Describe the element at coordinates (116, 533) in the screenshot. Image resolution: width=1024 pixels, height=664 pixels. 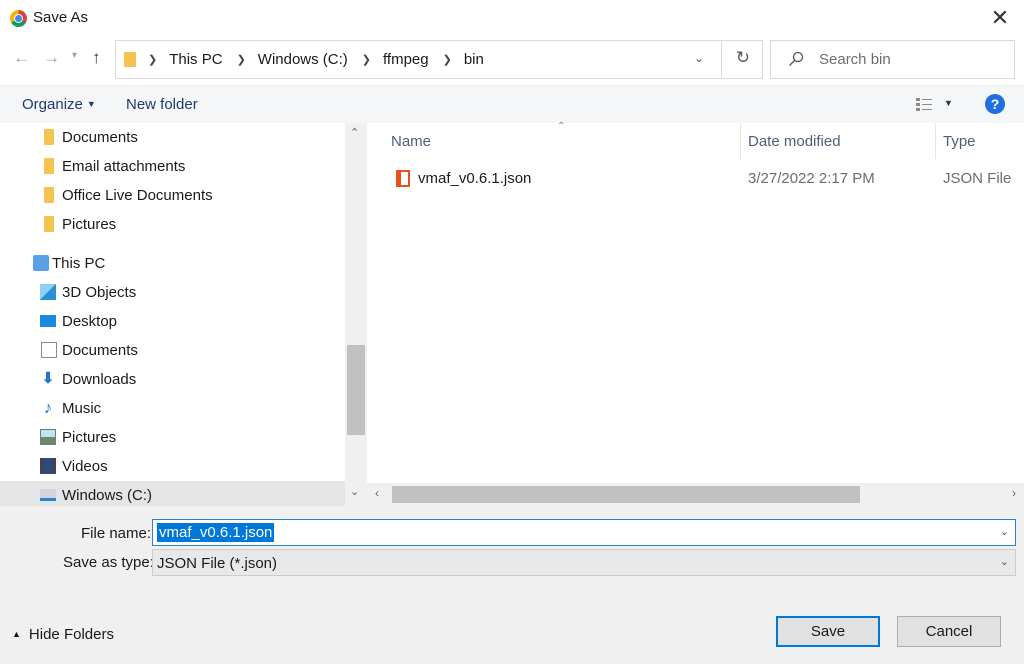
I see `file-name-label: File name:` at that location.